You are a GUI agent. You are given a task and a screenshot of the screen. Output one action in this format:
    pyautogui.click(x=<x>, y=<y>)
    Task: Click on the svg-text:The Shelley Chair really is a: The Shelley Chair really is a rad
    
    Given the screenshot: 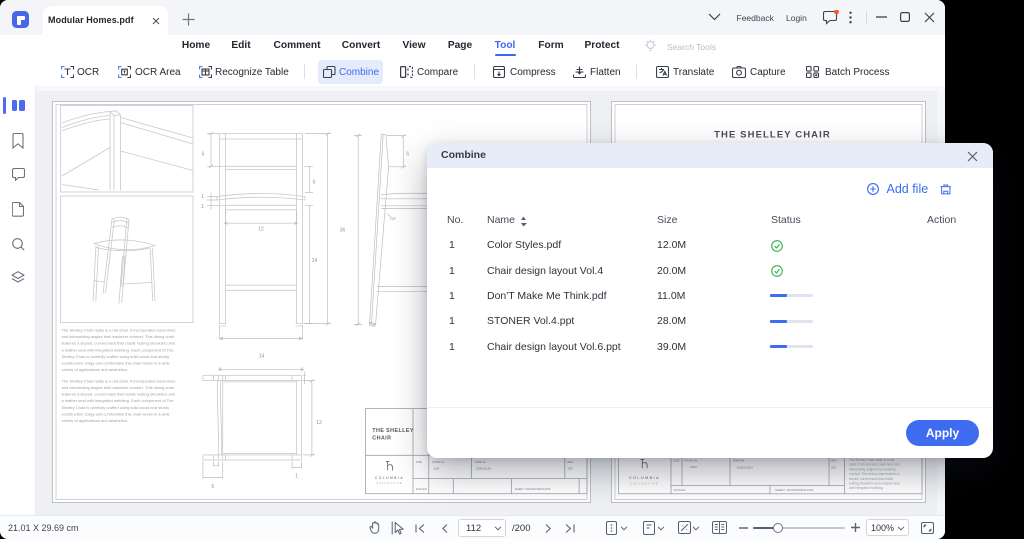 What is the action you would take?
    pyautogui.click(x=871, y=460)
    